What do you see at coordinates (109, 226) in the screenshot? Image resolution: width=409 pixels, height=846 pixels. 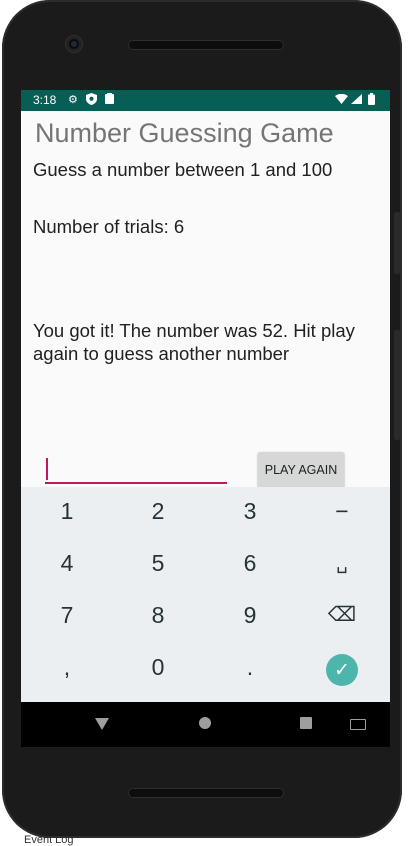 I see `trials-counter: Number of trials: 6` at bounding box center [109, 226].